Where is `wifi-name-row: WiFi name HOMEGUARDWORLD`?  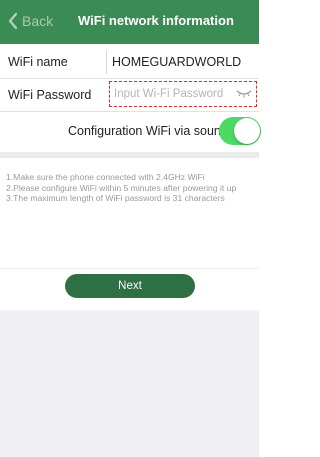 wifi-name-row: WiFi name HOMEGUARDWORLD is located at coordinates (129, 62).